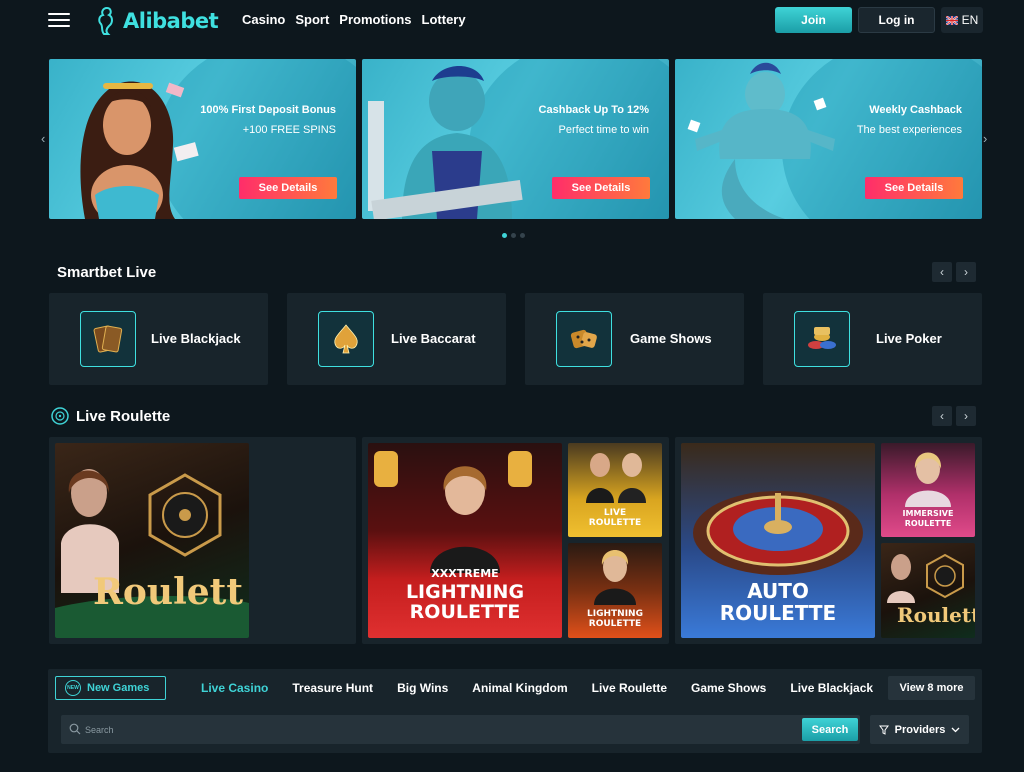  Describe the element at coordinates (43, 138) in the screenshot. I see `carousel-prev-icon: ‹` at that location.